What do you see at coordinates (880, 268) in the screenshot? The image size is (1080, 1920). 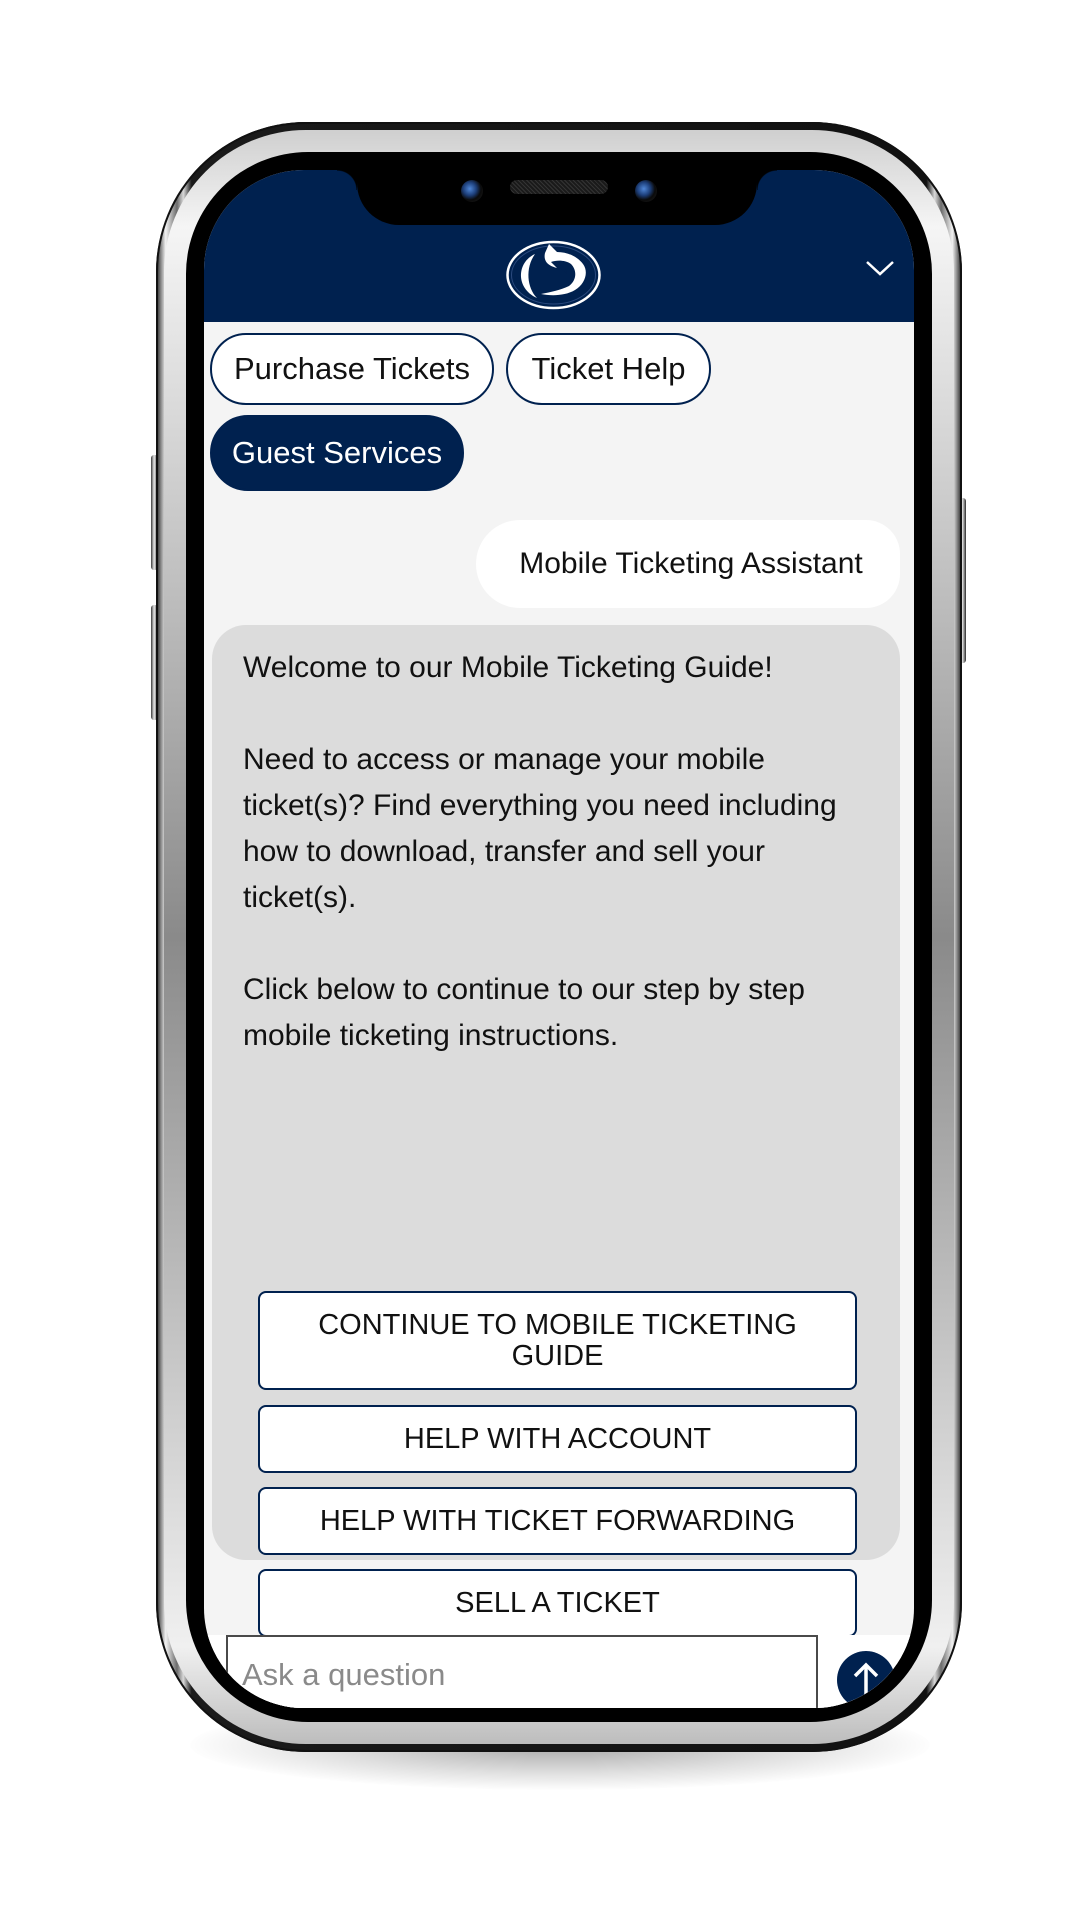 I see `chevron-down-icon` at bounding box center [880, 268].